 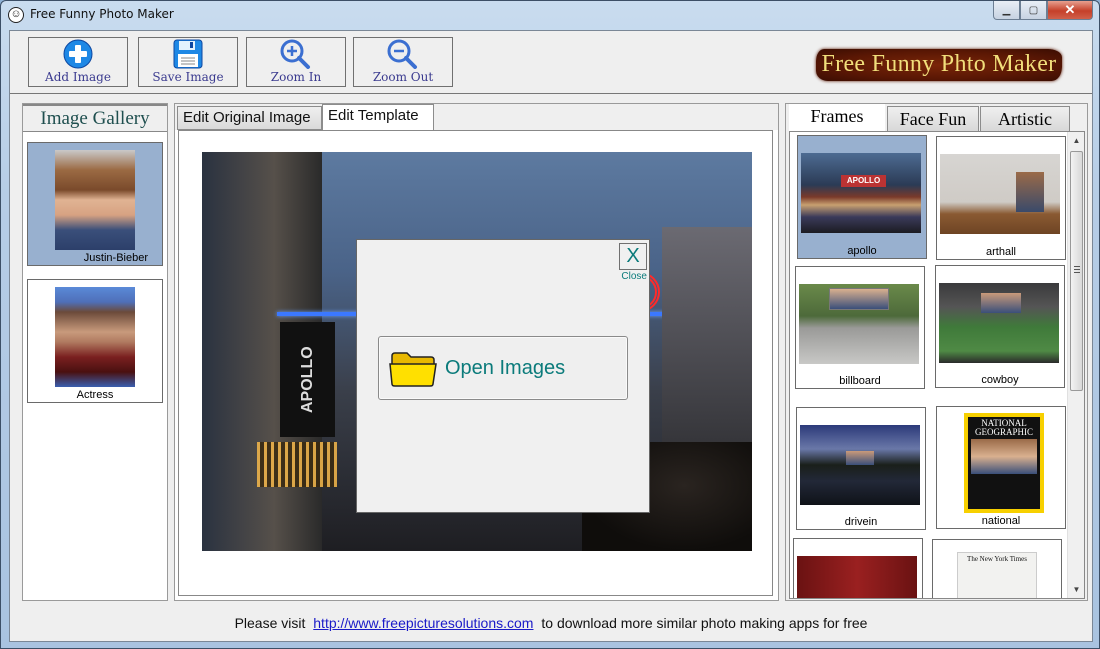 What do you see at coordinates (862, 251) in the screenshot?
I see `frame-caption: apollo` at bounding box center [862, 251].